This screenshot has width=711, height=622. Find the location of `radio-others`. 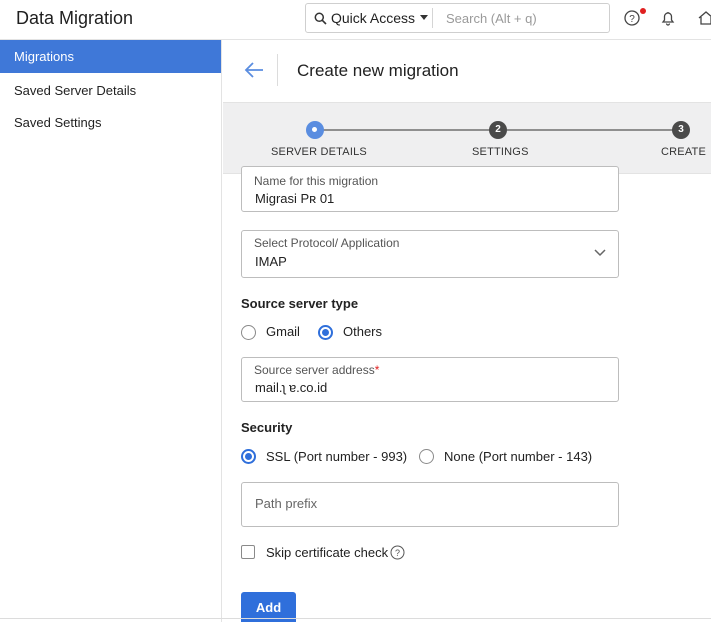

radio-others is located at coordinates (325, 332).